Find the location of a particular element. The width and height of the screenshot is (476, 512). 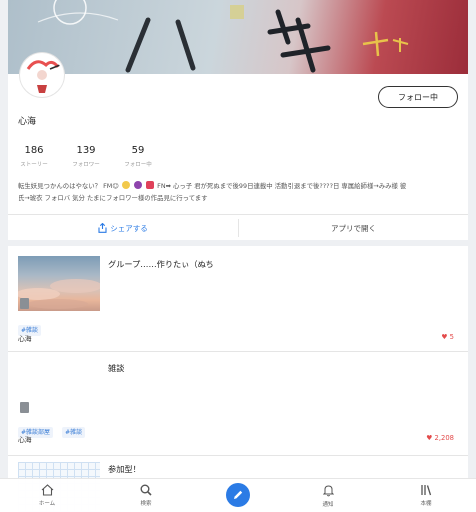

following-button: フォロー中 is located at coordinates (418, 97).